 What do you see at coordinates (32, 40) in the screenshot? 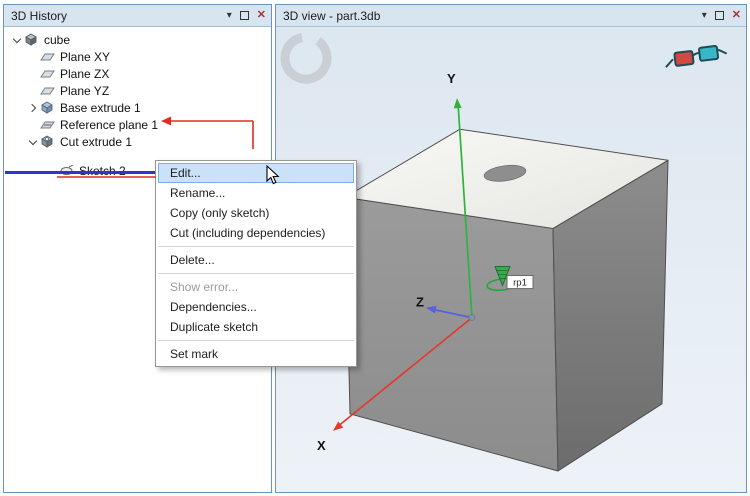
I see `part-icon` at bounding box center [32, 40].